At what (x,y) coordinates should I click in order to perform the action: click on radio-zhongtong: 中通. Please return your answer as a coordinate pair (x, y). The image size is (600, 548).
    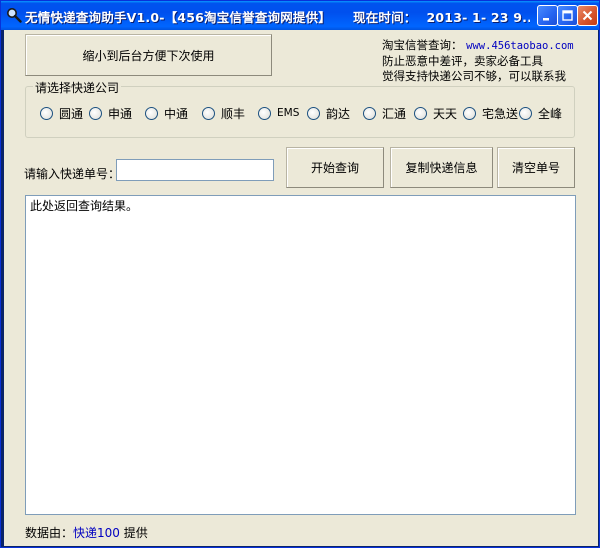
    Looking at the image, I should click on (166, 113).